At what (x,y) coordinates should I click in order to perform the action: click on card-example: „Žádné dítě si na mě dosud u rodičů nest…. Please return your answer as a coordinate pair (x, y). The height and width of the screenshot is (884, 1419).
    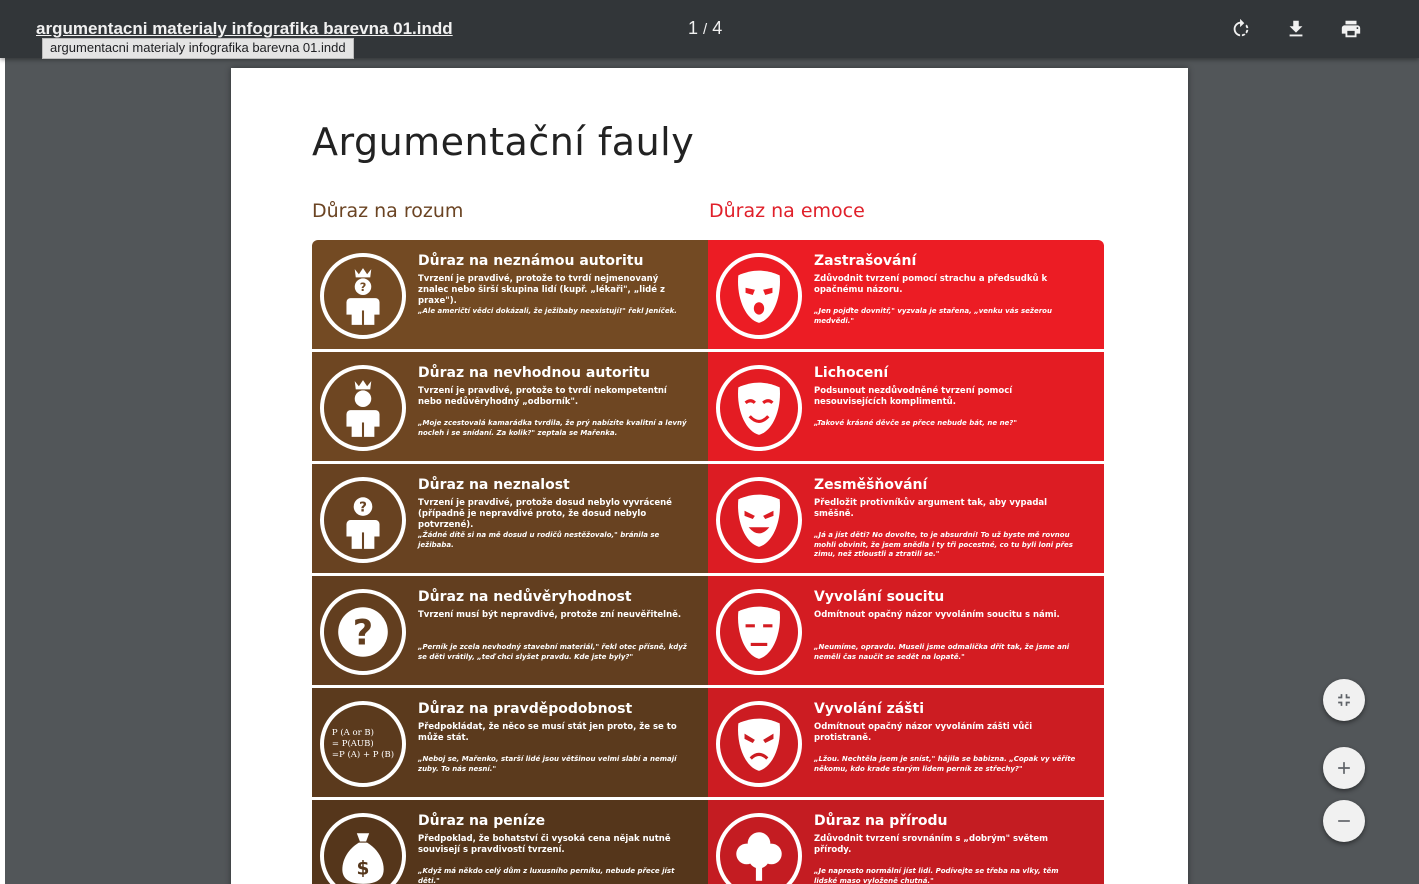
    Looking at the image, I should click on (539, 540).